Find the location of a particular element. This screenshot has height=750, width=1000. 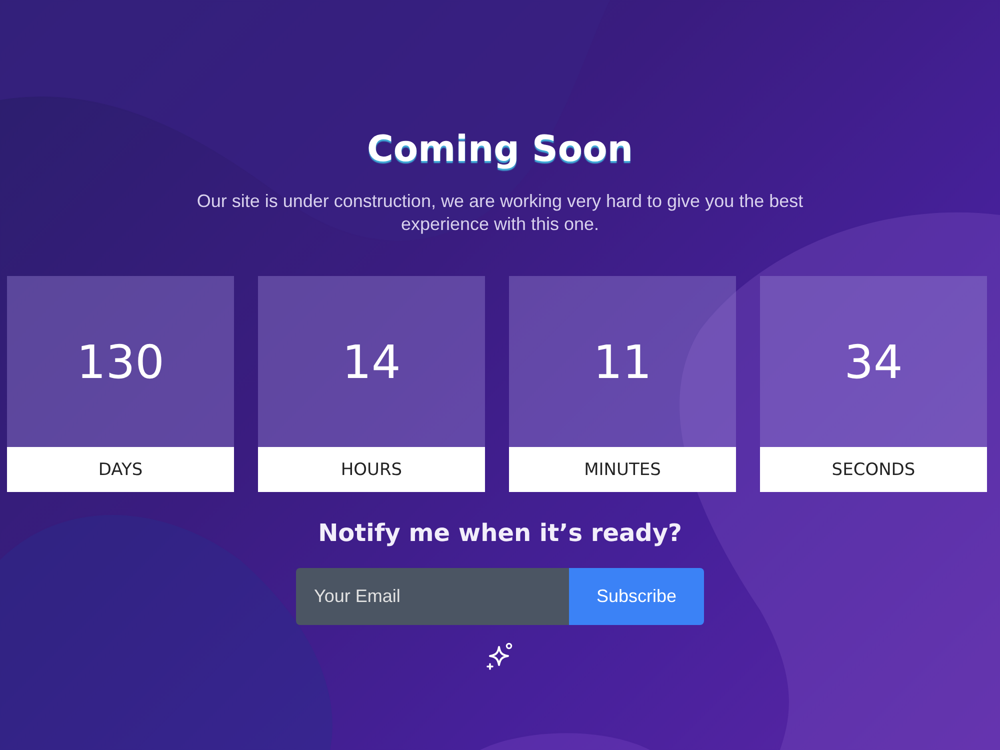

countdown-number: 11 is located at coordinates (622, 361).